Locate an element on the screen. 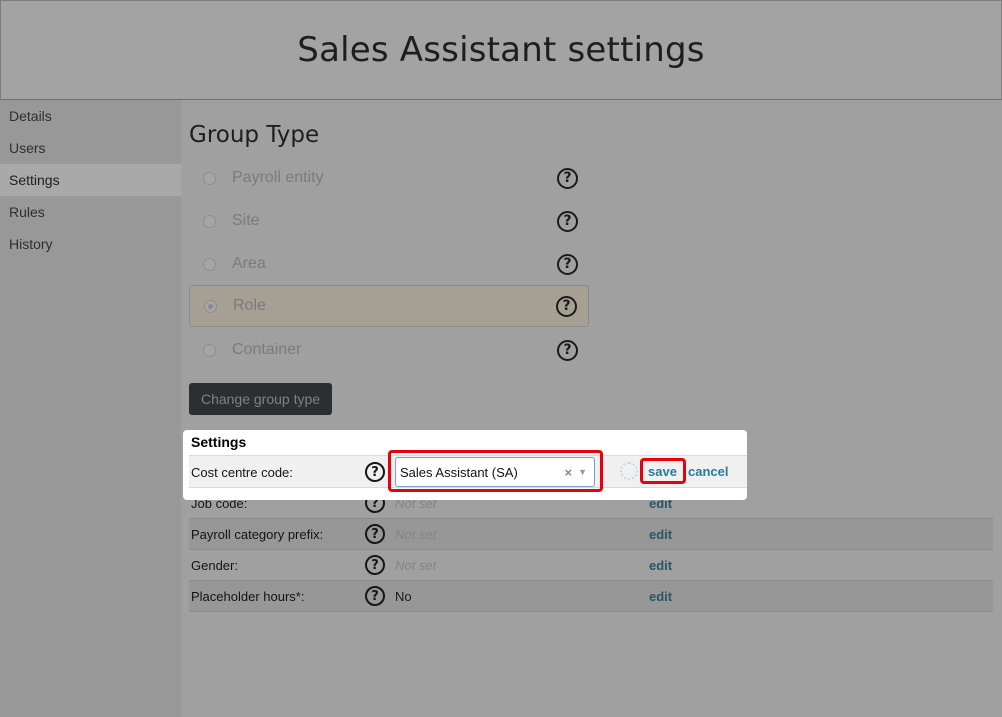 This screenshot has height=717, width=1002. save-button: save is located at coordinates (662, 471).